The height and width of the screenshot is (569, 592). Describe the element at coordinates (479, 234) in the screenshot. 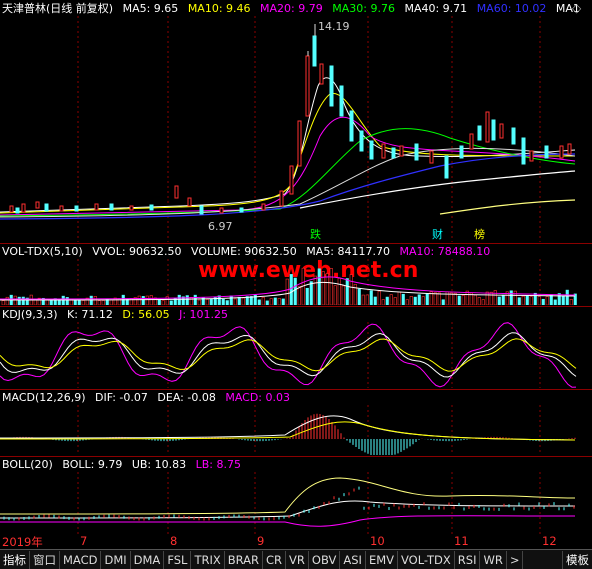

I see `event-label-list: 榜` at that location.